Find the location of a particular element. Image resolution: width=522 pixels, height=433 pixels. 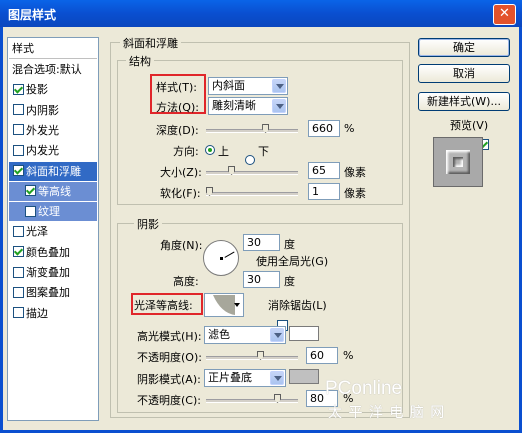

sidebar-item: 外发光 is located at coordinates (53, 130).